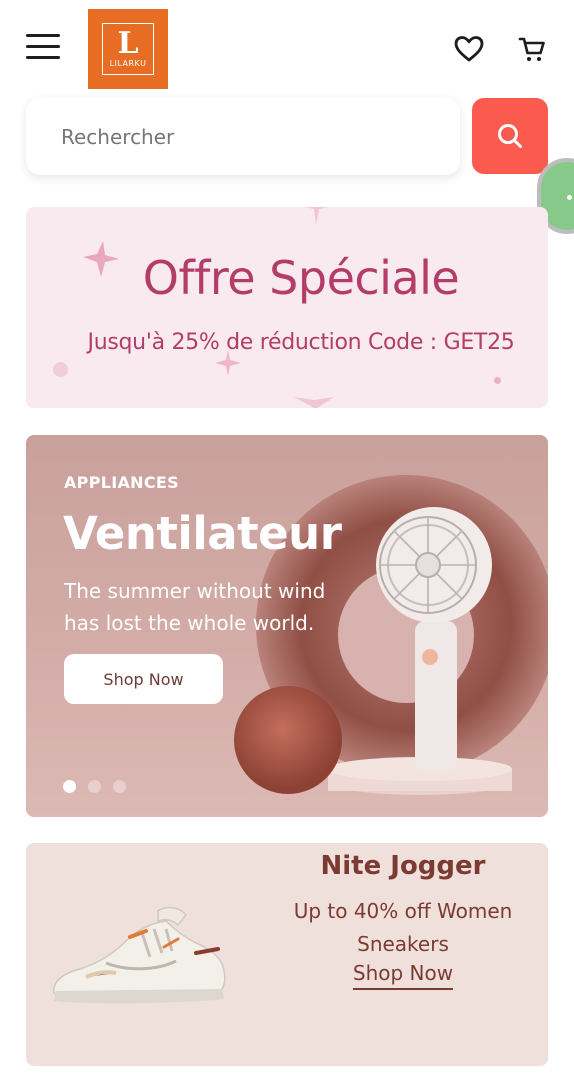  What do you see at coordinates (403, 866) in the screenshot?
I see `promo-title: Nite Jogger` at bounding box center [403, 866].